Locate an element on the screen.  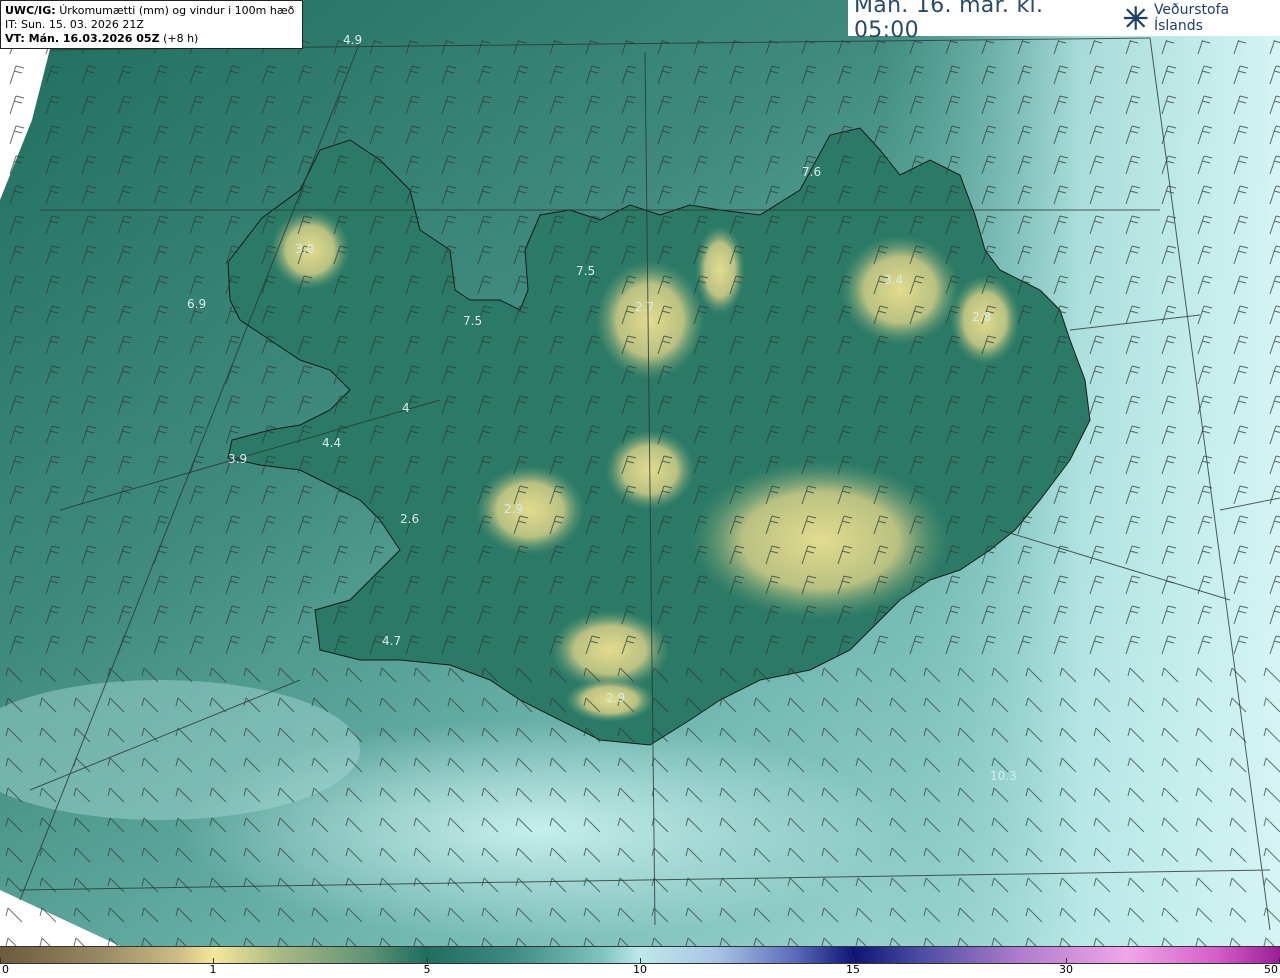
value-label: 7.6 is located at coordinates (811, 172).